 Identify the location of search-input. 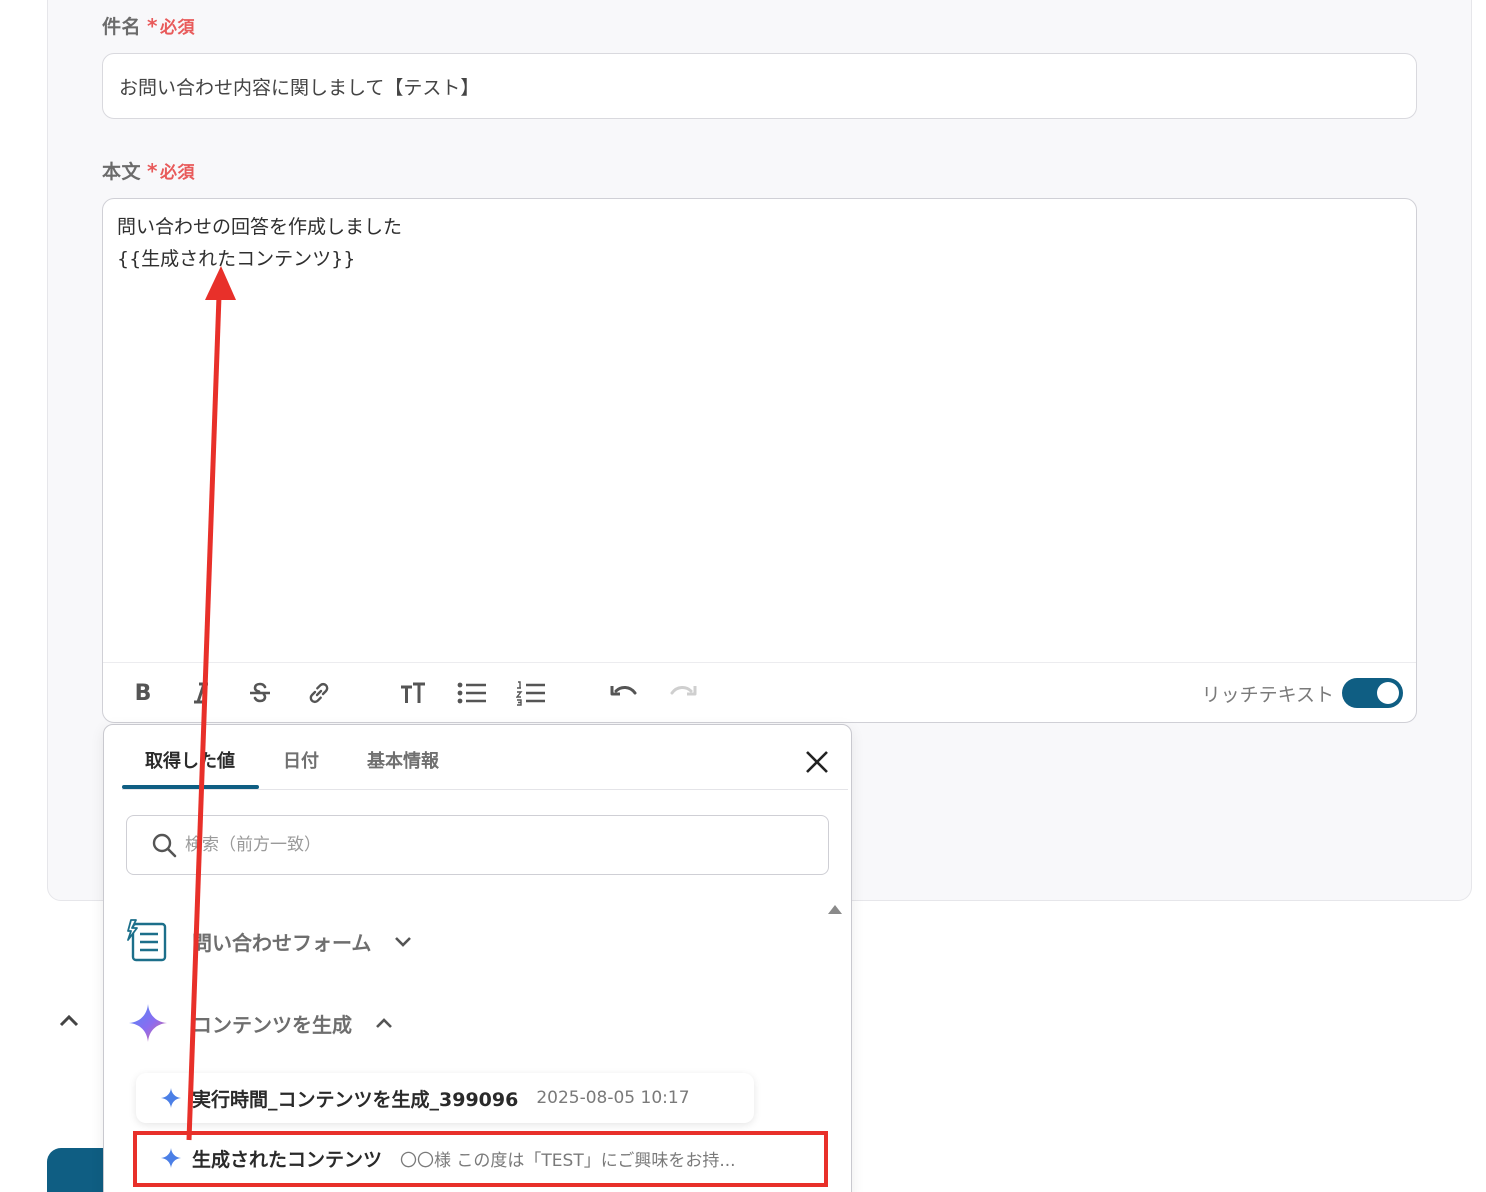
(485, 845).